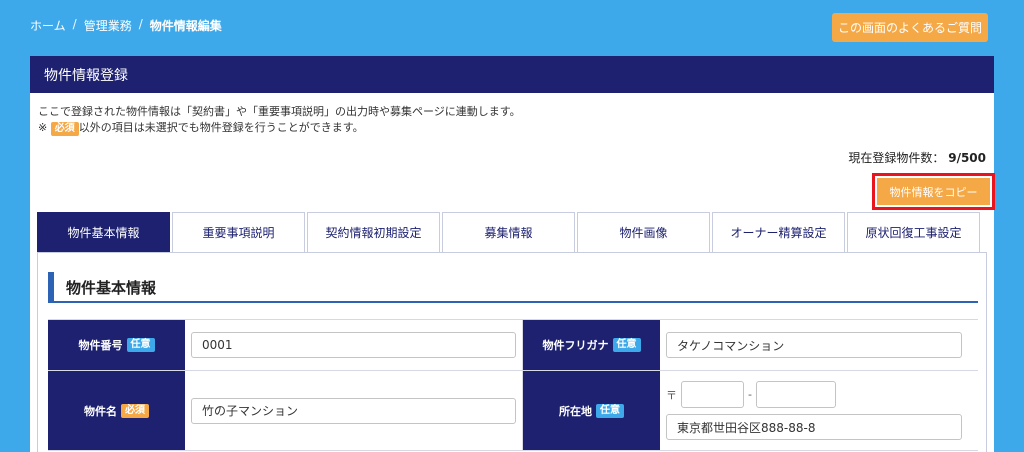 Image resolution: width=1024 pixels, height=452 pixels. I want to click on notice-prefix: ※, so click(43, 127).